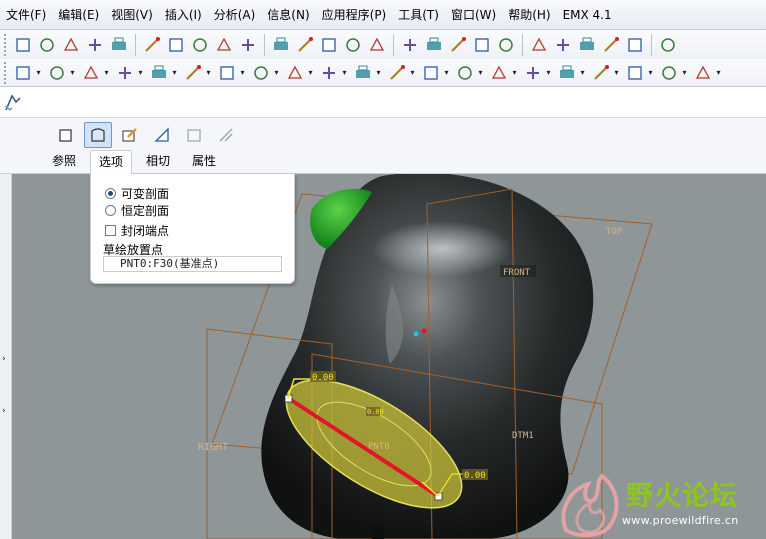 This screenshot has height=539, width=766. Describe the element at coordinates (539, 45) in the screenshot. I see `layers-icon` at that location.